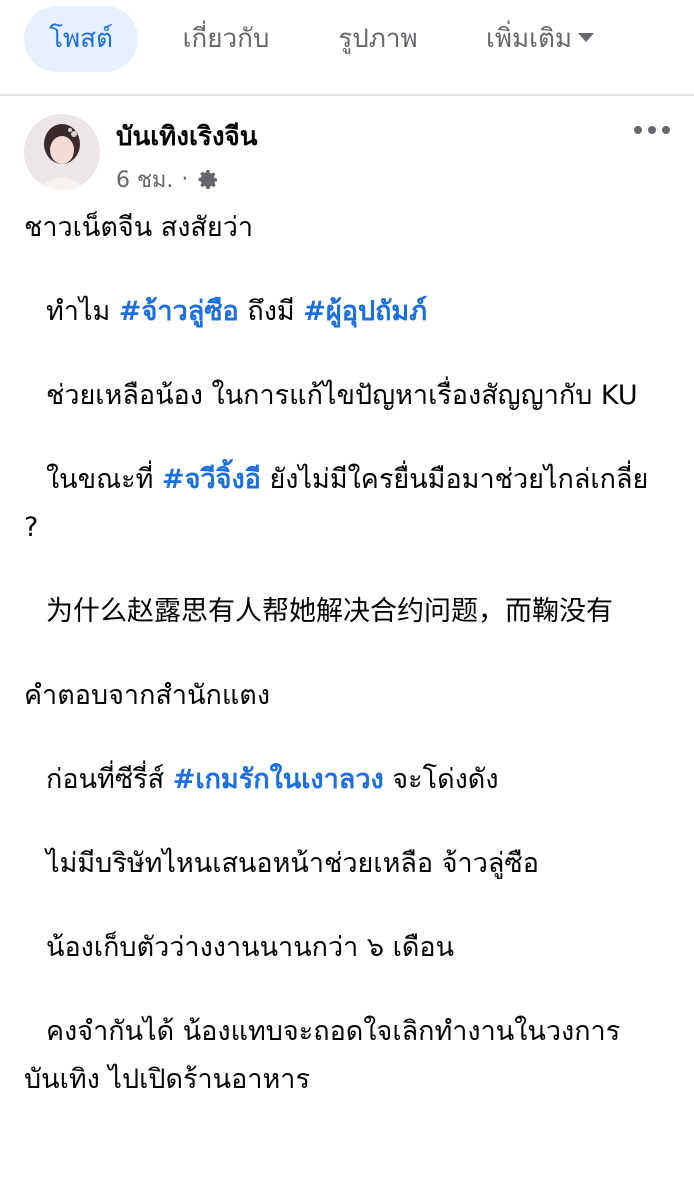 The height and width of the screenshot is (1200, 694). I want to click on post-time: 6 ชม., so click(144, 179).